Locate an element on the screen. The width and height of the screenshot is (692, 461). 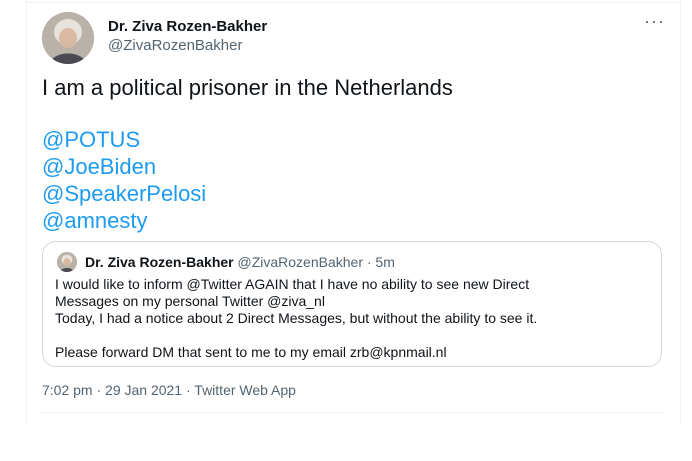
quote-meta: @ZivaRozenBakher · 5m is located at coordinates (316, 262).